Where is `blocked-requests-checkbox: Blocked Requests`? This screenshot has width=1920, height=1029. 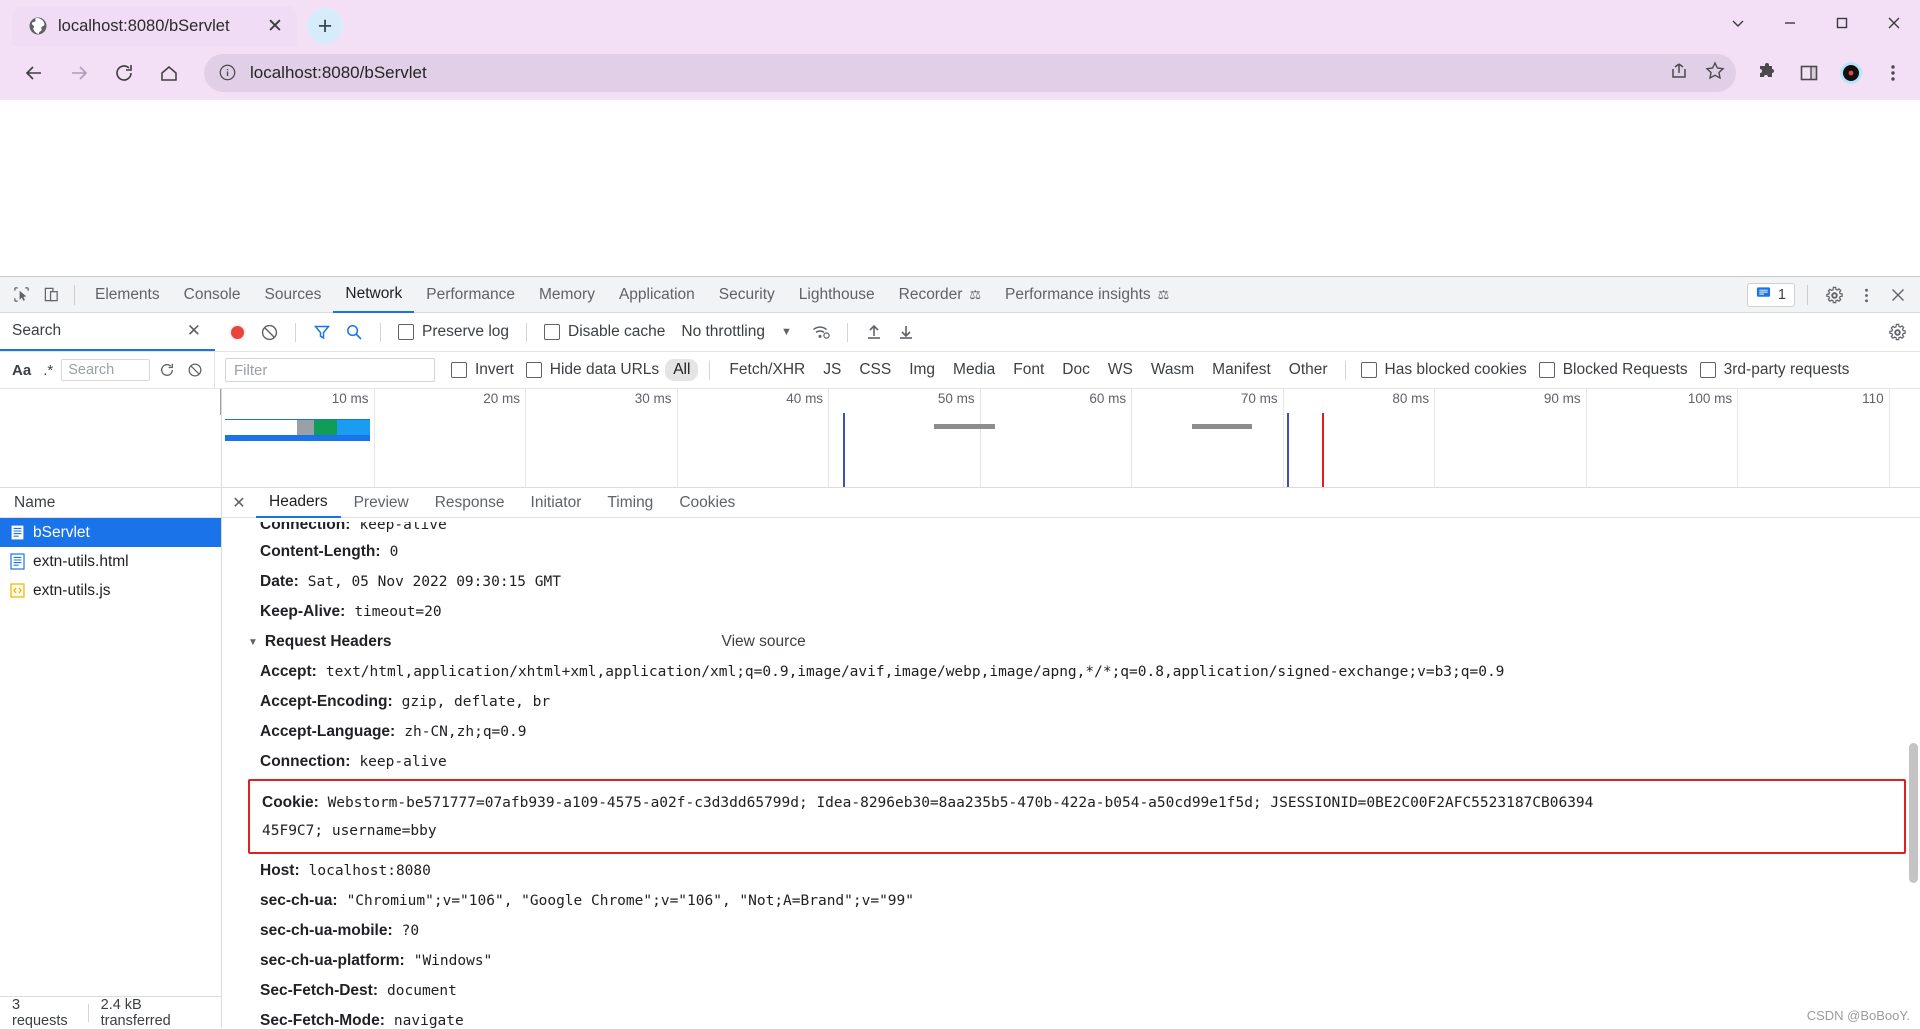
blocked-requests-checkbox: Blocked Requests is located at coordinates (1613, 370).